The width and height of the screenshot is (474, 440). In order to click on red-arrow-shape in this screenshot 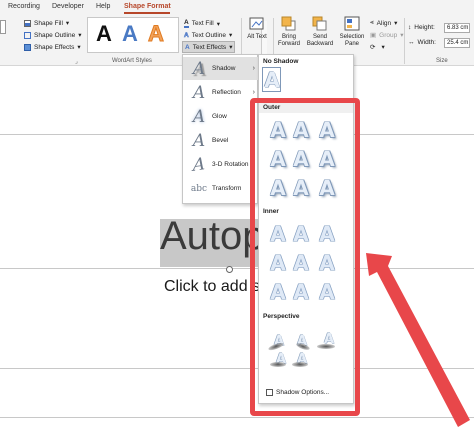, I will do `click(418, 340)`.